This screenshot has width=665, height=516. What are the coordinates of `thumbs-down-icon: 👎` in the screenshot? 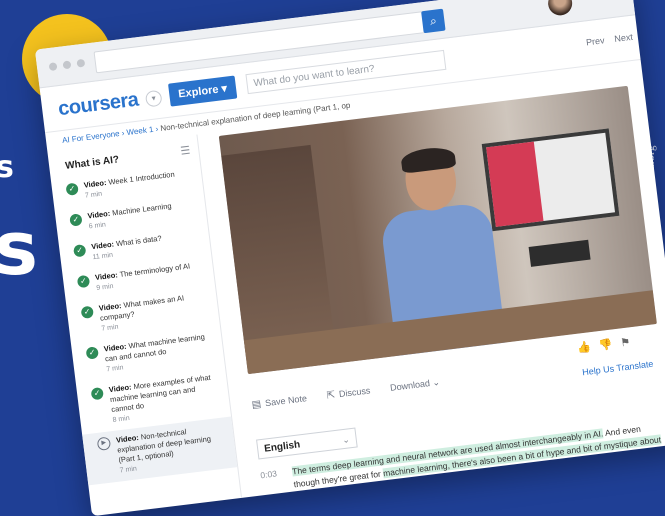 It's located at (605, 345).